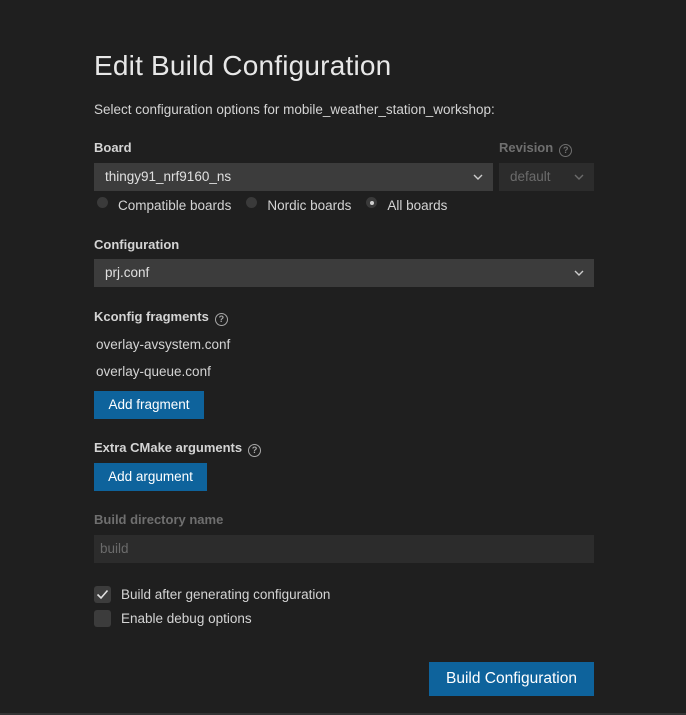 The height and width of the screenshot is (715, 686). Describe the element at coordinates (113, 147) in the screenshot. I see `board-label: Board` at that location.